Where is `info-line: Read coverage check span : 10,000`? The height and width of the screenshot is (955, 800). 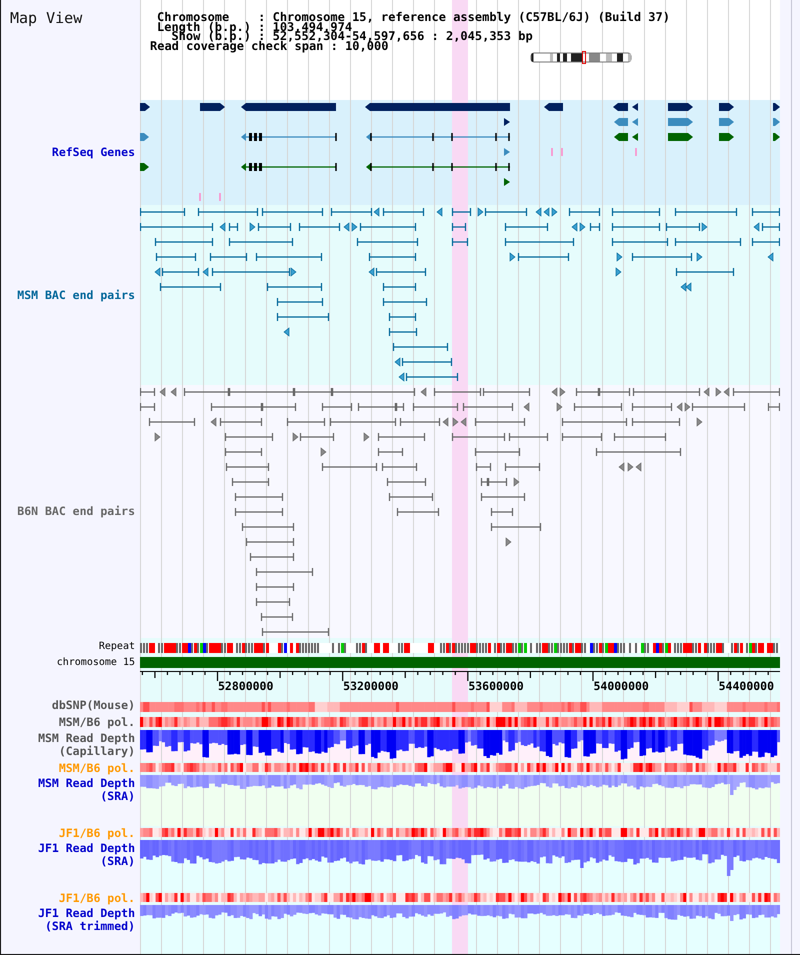
info-line: Read coverage check span : 10,000 is located at coordinates (269, 46).